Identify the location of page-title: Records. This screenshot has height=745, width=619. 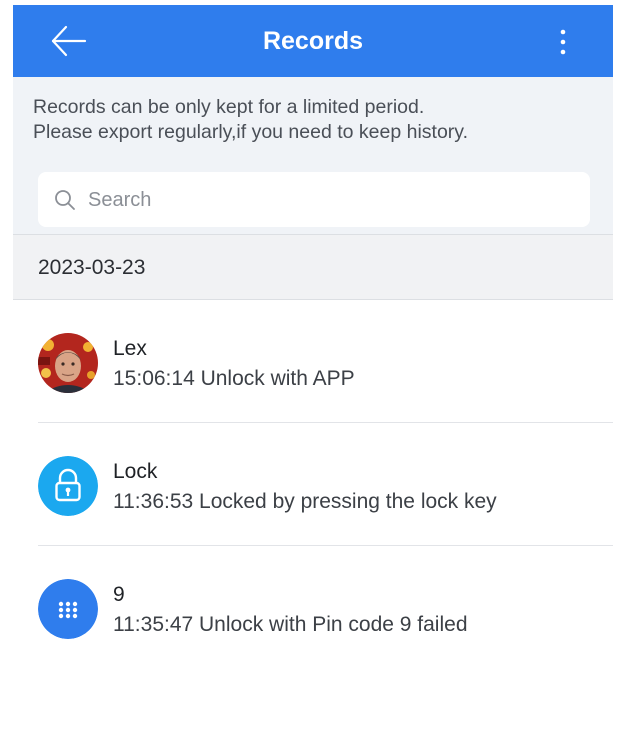
(313, 41).